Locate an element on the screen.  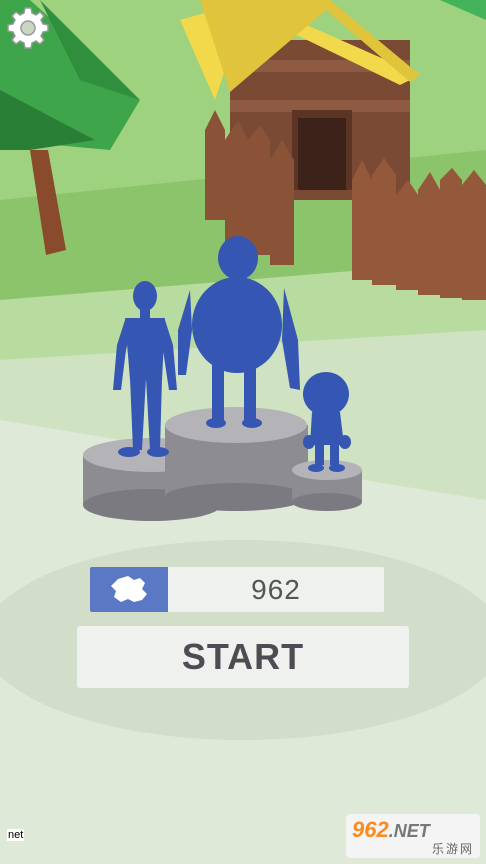
settings-button is located at coordinates (28, 28).